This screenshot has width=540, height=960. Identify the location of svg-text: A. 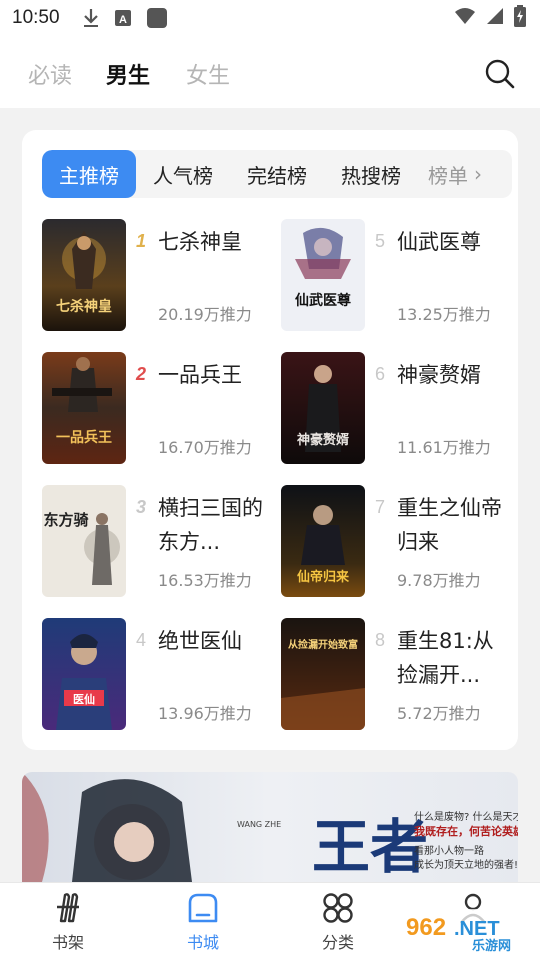
(123, 20).